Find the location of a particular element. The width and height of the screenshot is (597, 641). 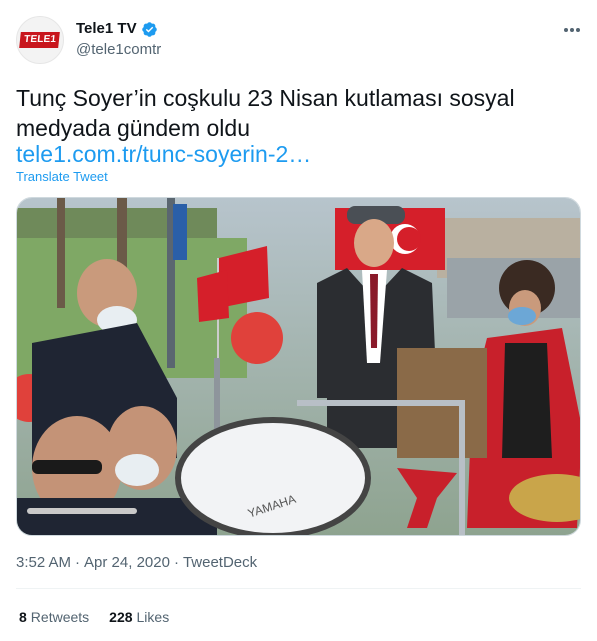

avatar: TELE1 is located at coordinates (40, 40).